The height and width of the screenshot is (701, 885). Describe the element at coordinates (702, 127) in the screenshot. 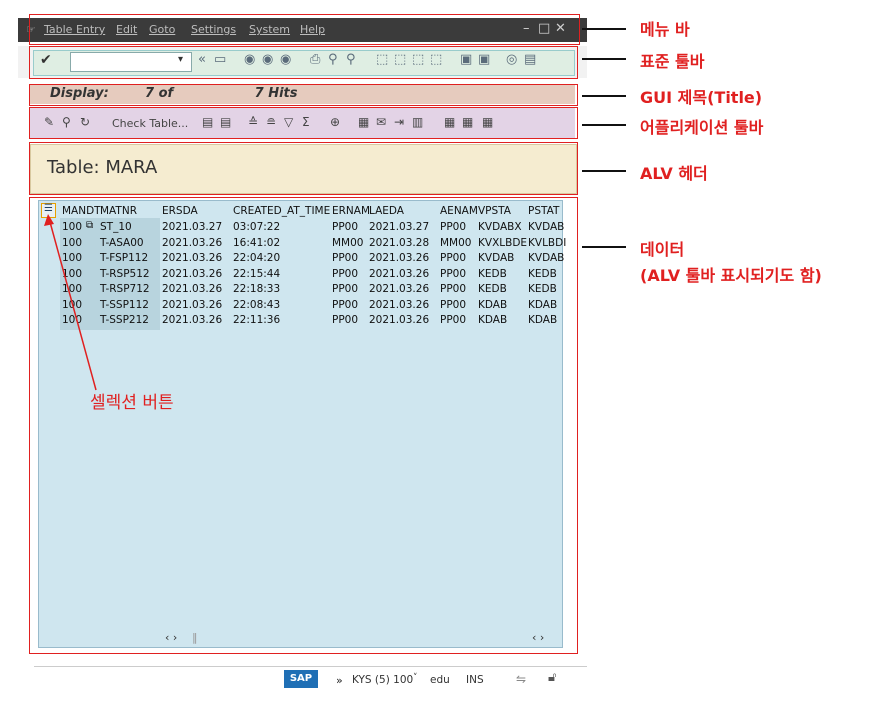

I see `label-app-toolbar: 어플리케이션 툴바` at that location.